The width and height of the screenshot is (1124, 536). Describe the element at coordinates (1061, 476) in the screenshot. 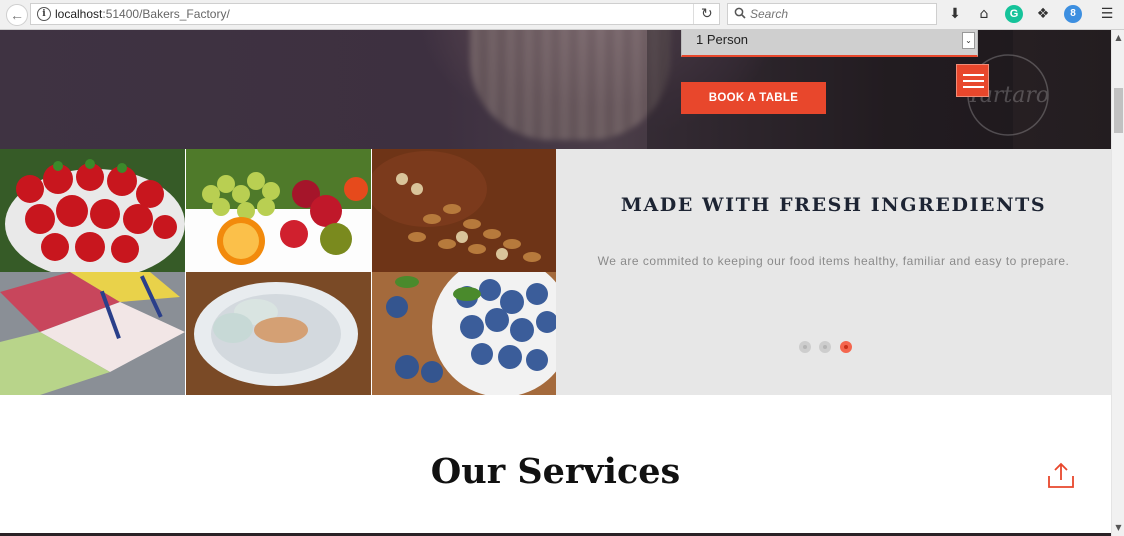

I see `back-to-top-icon` at that location.